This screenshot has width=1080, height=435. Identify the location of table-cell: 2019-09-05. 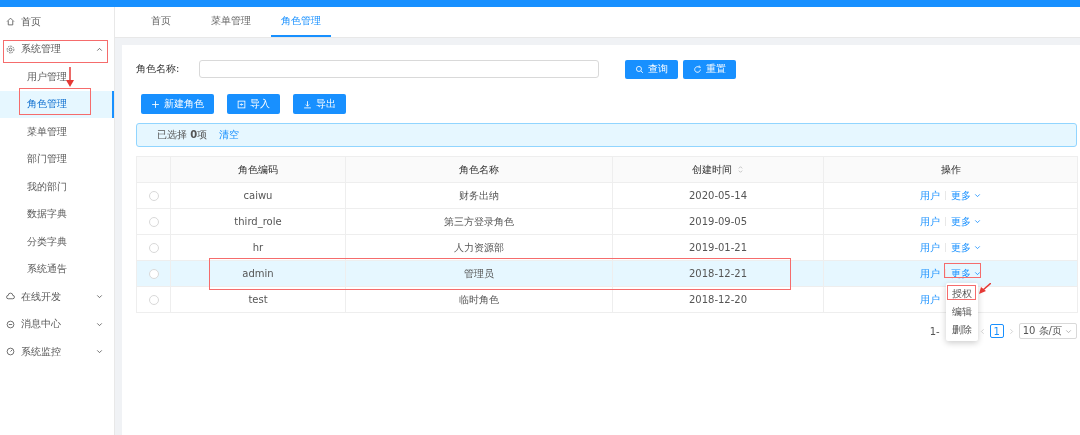
(718, 221).